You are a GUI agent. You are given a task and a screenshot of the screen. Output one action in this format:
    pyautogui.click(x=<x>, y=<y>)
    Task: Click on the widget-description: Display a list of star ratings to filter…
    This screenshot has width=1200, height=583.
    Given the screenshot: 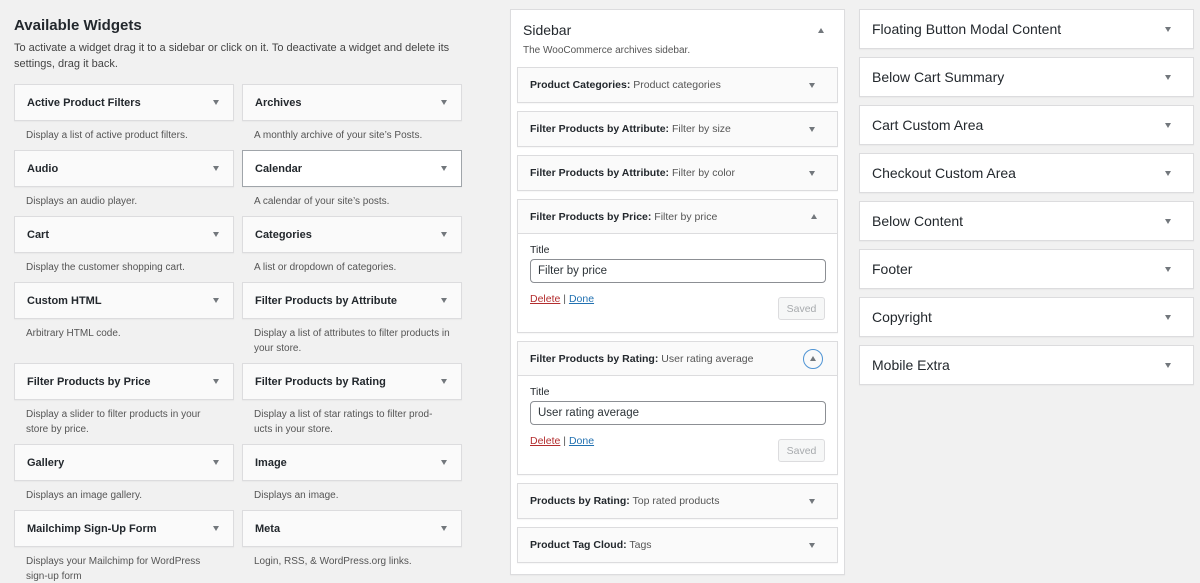 What is the action you would take?
    pyautogui.click(x=343, y=422)
    